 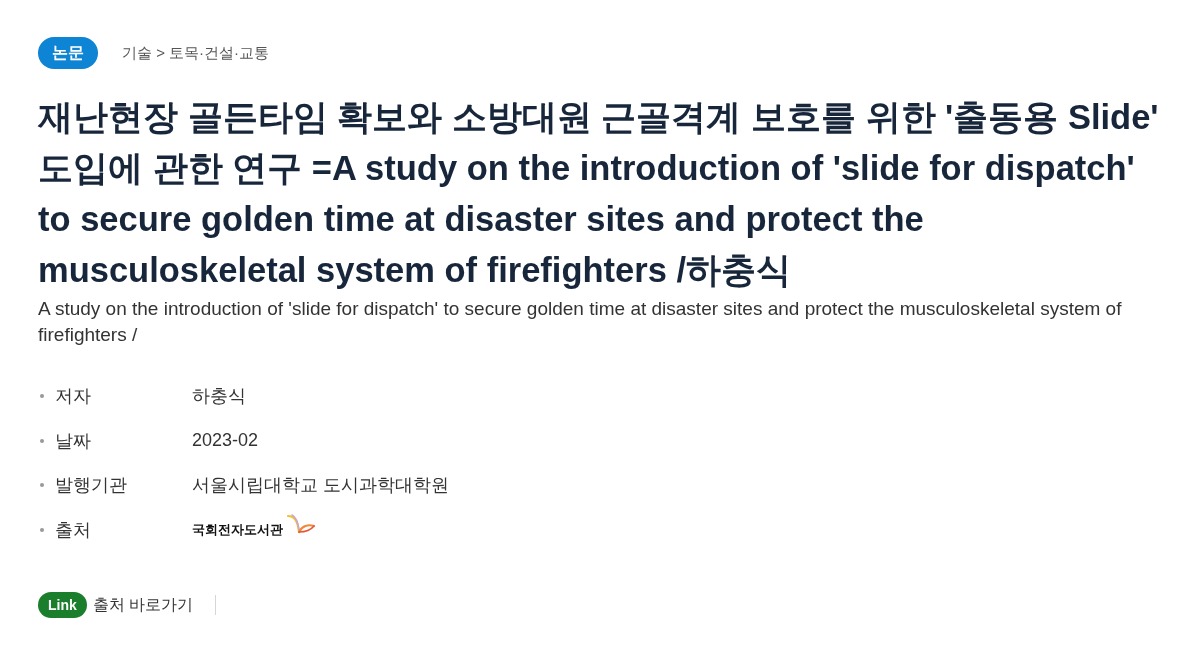 I want to click on detail-label: 저자, so click(x=73, y=397).